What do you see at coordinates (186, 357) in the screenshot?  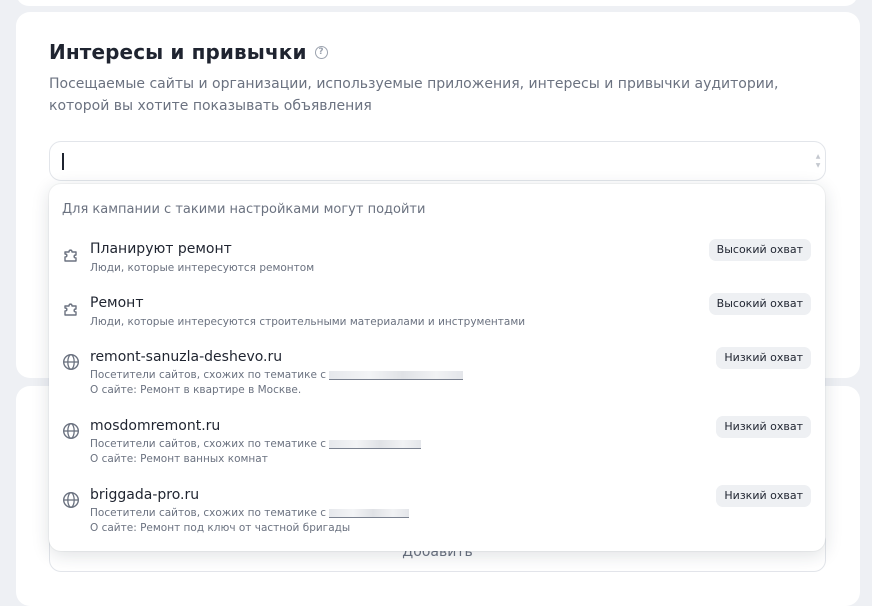 I see `suggestion-title: remont-sanuzla-deshevo.ru` at bounding box center [186, 357].